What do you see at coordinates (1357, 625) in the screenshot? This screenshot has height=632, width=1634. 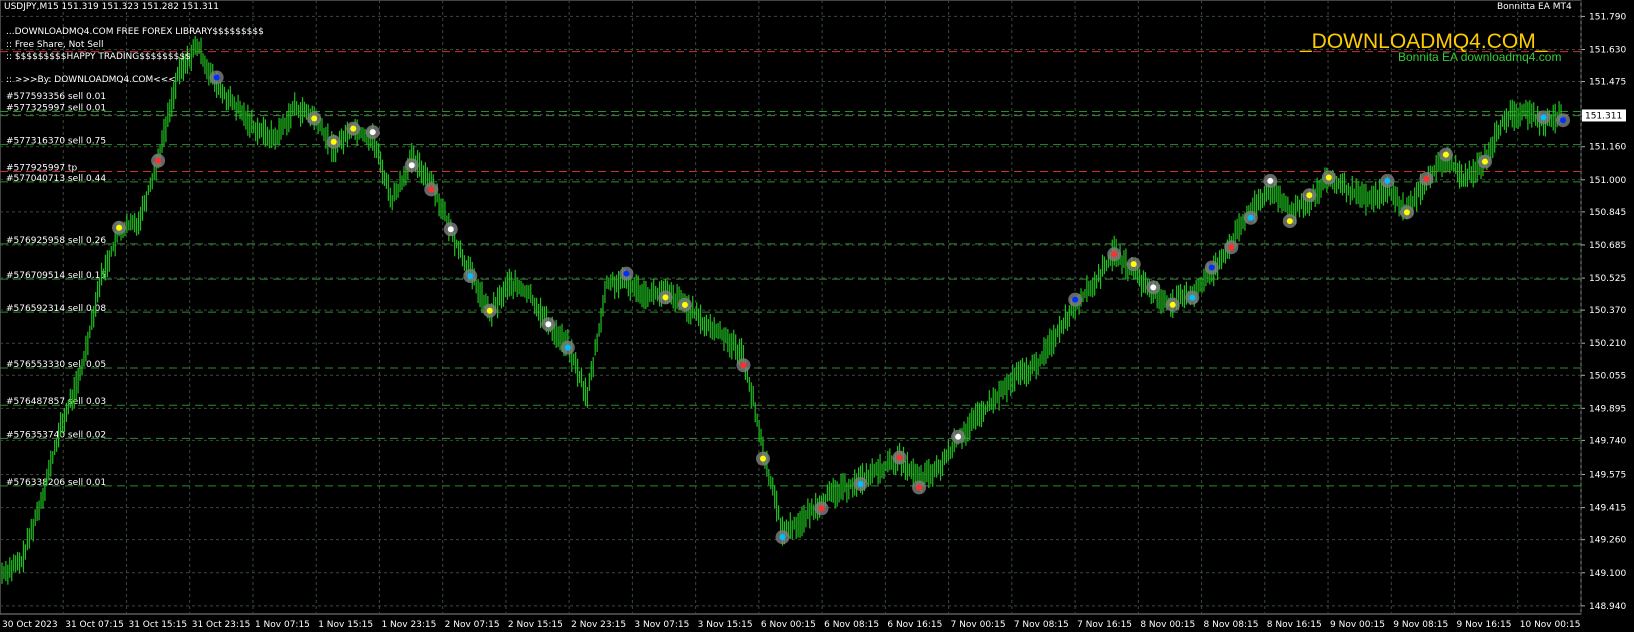 I see `time-tick-label: 9 Nov 00:15` at bounding box center [1357, 625].